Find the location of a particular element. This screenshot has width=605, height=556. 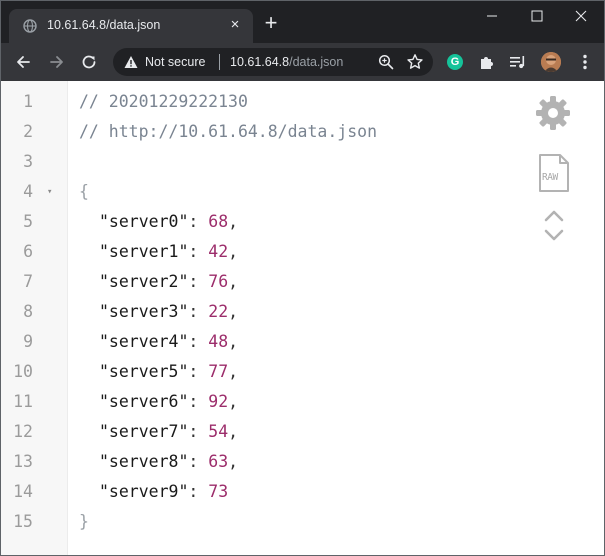

arrow-left-icon is located at coordinates (23, 62).